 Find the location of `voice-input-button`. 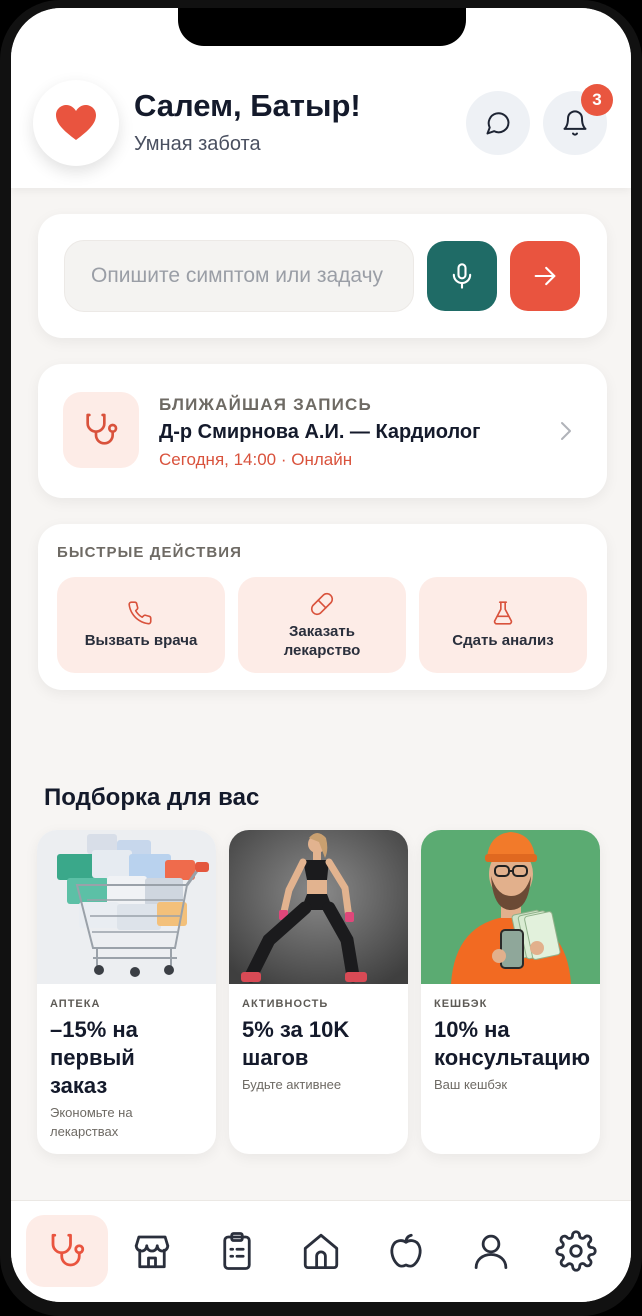

voice-input-button is located at coordinates (462, 276).